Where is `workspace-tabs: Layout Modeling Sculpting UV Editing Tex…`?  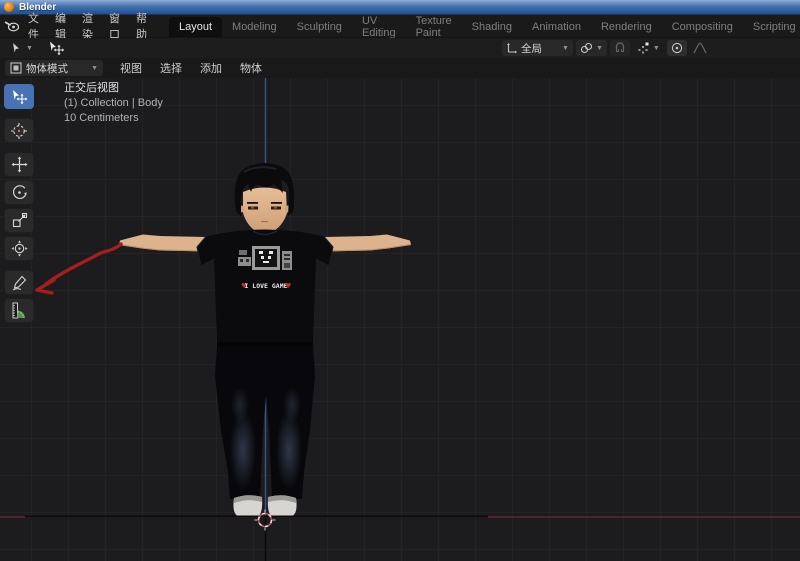 workspace-tabs: Layout Modeling Sculpting UV Editing Tex… is located at coordinates (484, 27).